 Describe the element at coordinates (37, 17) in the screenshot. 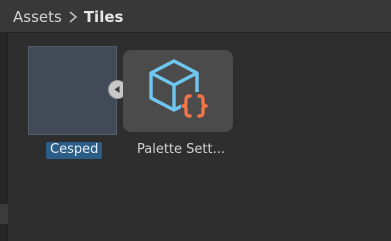

I see `breadcrumb-assets: Assets` at that location.